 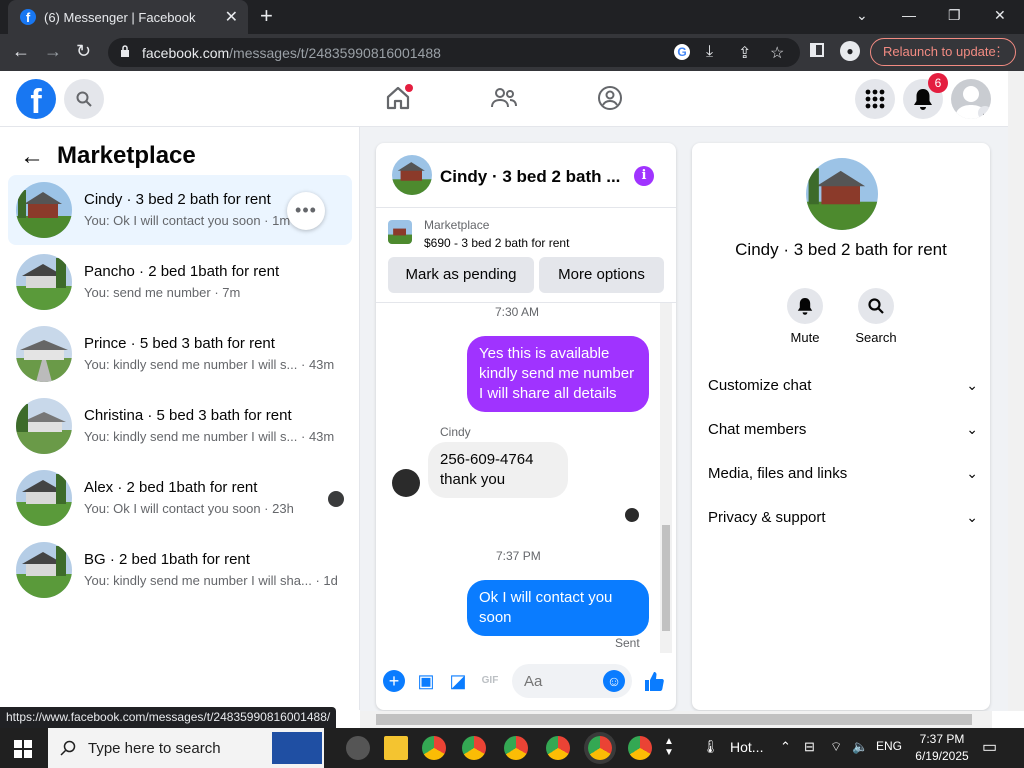 I want to click on side-panel-icon, so click(x=817, y=50).